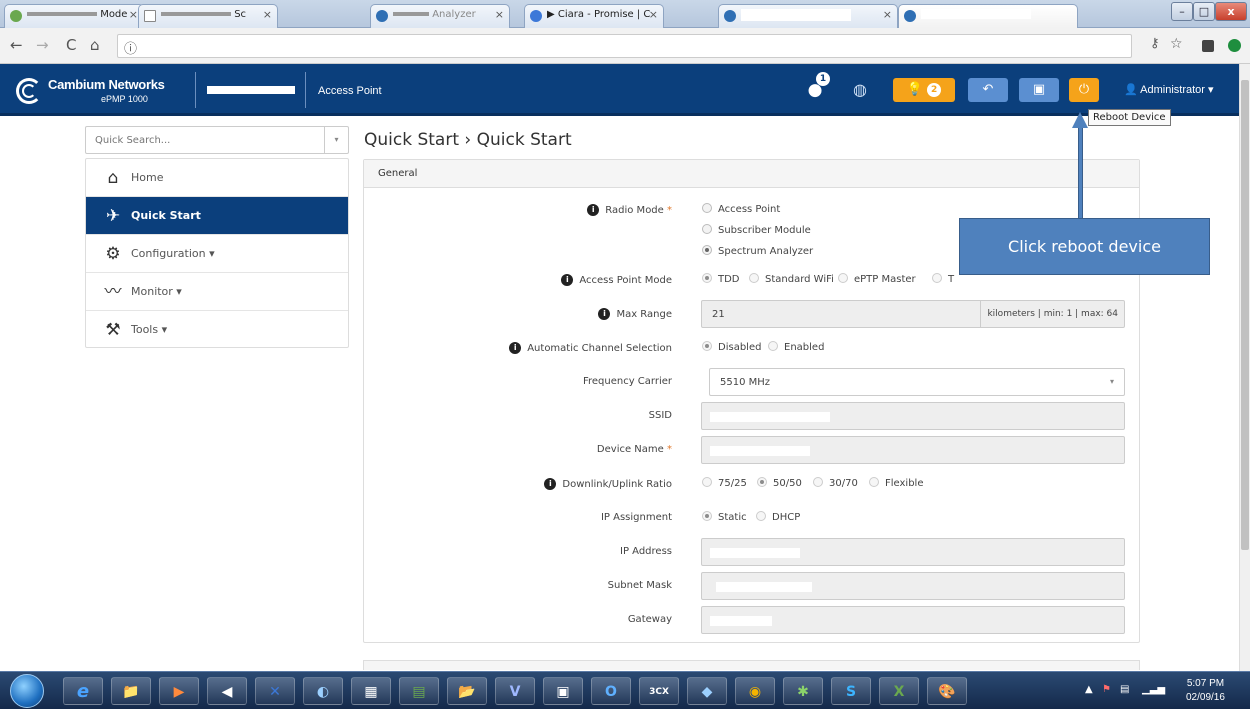  I want to click on bookmark-star-icon: ☆, so click(1176, 44).